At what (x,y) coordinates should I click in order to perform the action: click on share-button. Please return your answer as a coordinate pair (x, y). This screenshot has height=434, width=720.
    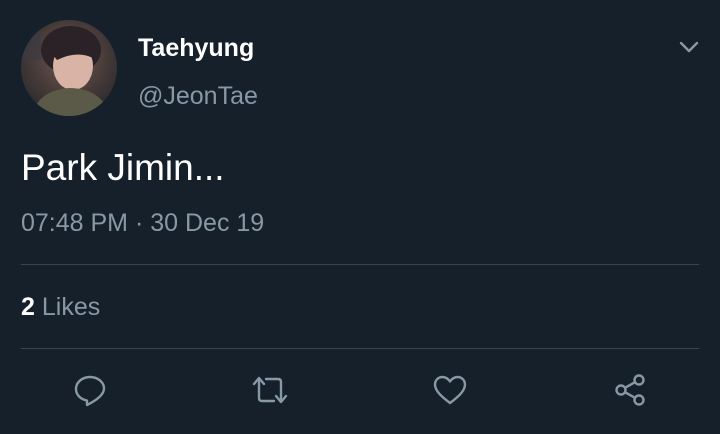
    Looking at the image, I should click on (630, 390).